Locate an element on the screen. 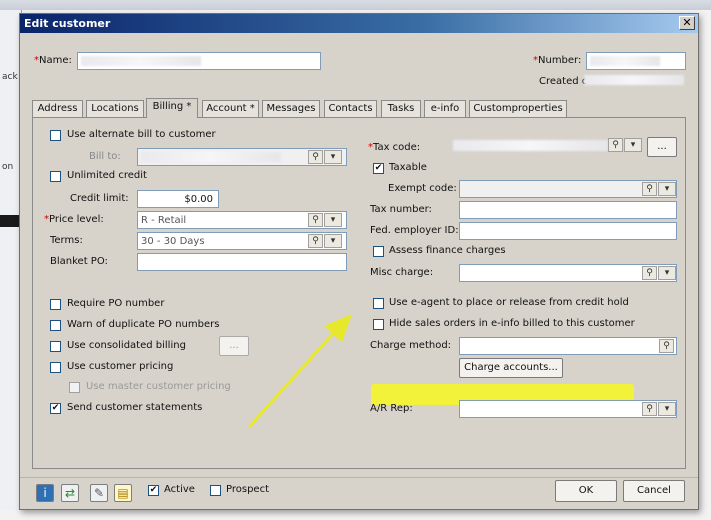  customer-pricing-label: Use customer pricing is located at coordinates (120, 366).